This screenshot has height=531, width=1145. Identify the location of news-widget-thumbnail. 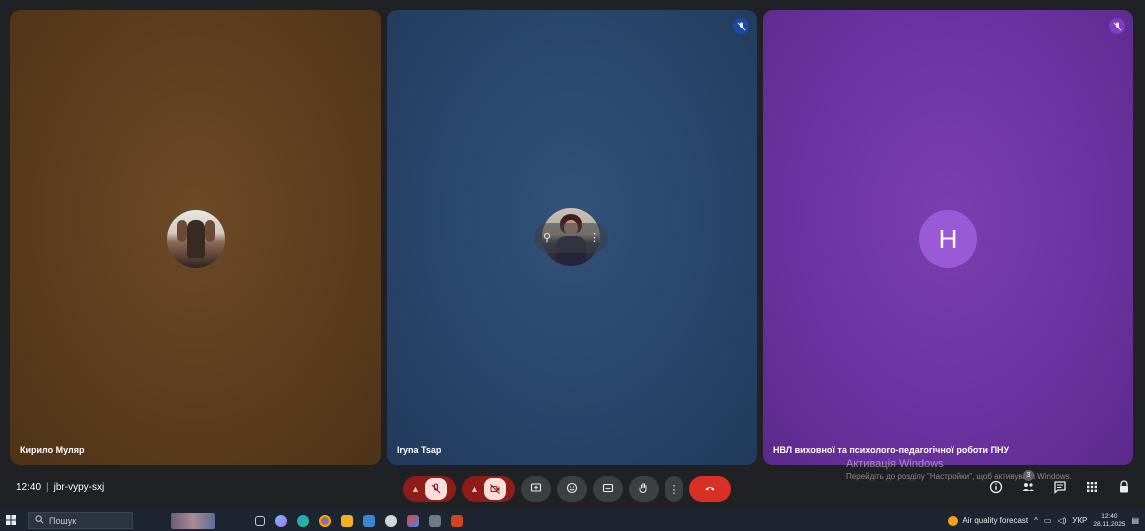
(193, 520).